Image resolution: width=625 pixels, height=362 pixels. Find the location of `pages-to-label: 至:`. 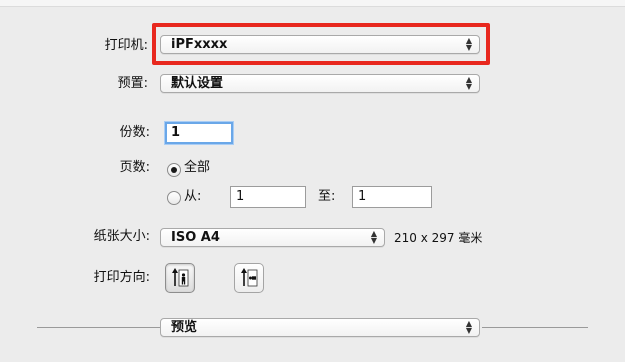

pages-to-label: 至: is located at coordinates (327, 196).